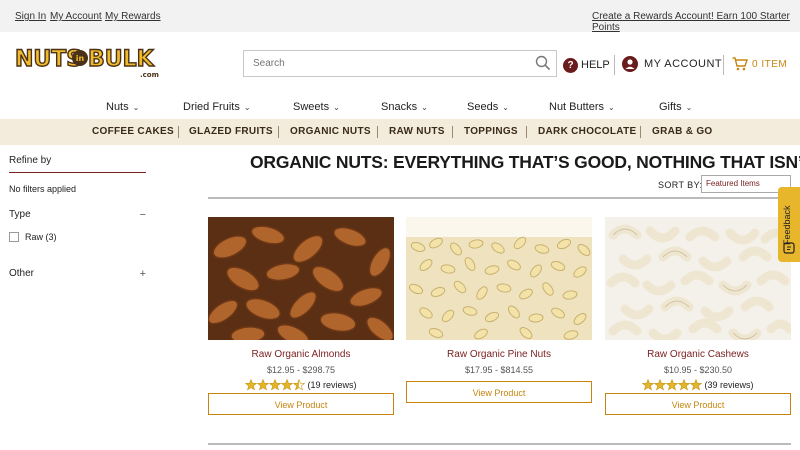  I want to click on review-count: (39 reviews), so click(729, 385).